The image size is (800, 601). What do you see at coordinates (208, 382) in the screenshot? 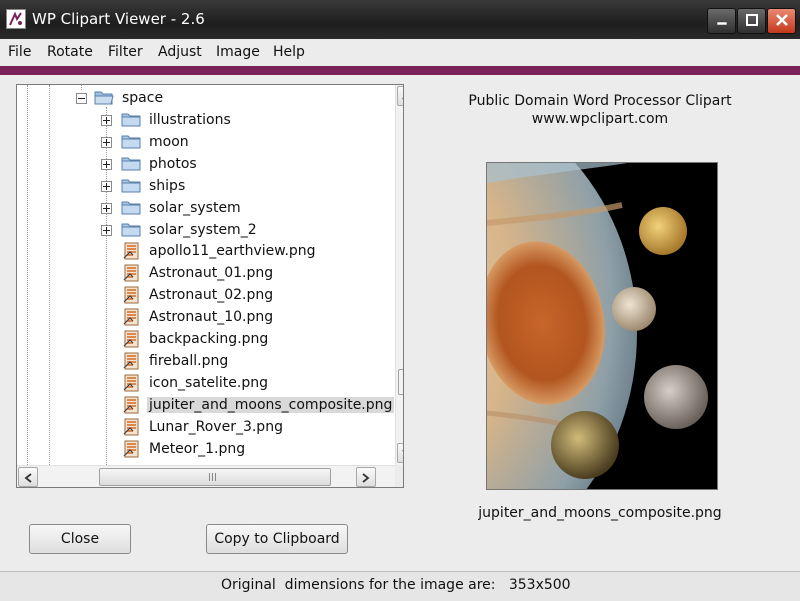
I see `tree-label: icon_satelite.png` at bounding box center [208, 382].